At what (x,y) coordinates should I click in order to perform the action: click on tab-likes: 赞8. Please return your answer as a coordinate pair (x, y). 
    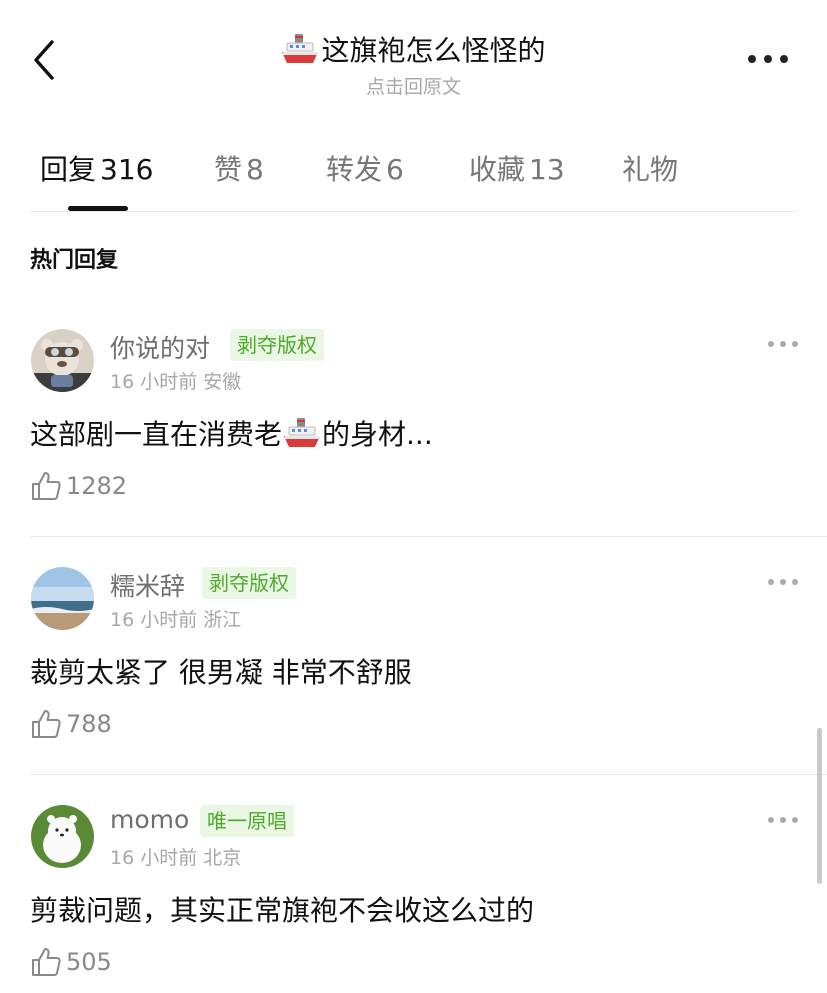
    Looking at the image, I should click on (239, 168).